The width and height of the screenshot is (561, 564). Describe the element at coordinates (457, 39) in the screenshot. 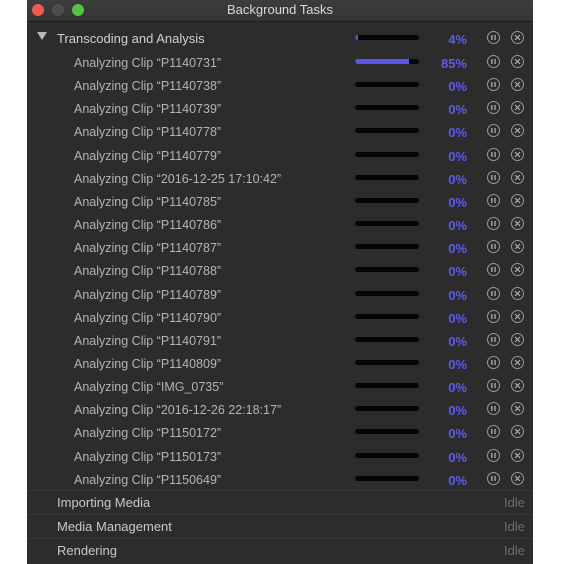

I see `group-percent: 4%` at that location.